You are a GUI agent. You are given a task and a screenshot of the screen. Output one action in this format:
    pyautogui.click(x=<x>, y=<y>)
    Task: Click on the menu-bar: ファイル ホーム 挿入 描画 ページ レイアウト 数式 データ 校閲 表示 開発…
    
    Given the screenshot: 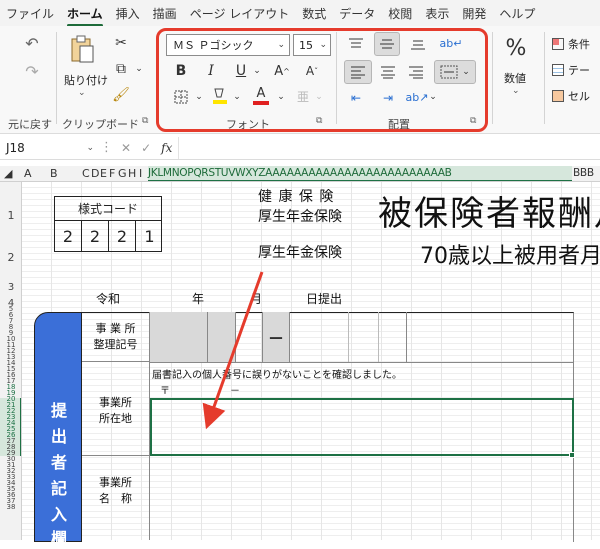 What is the action you would take?
    pyautogui.click(x=300, y=13)
    